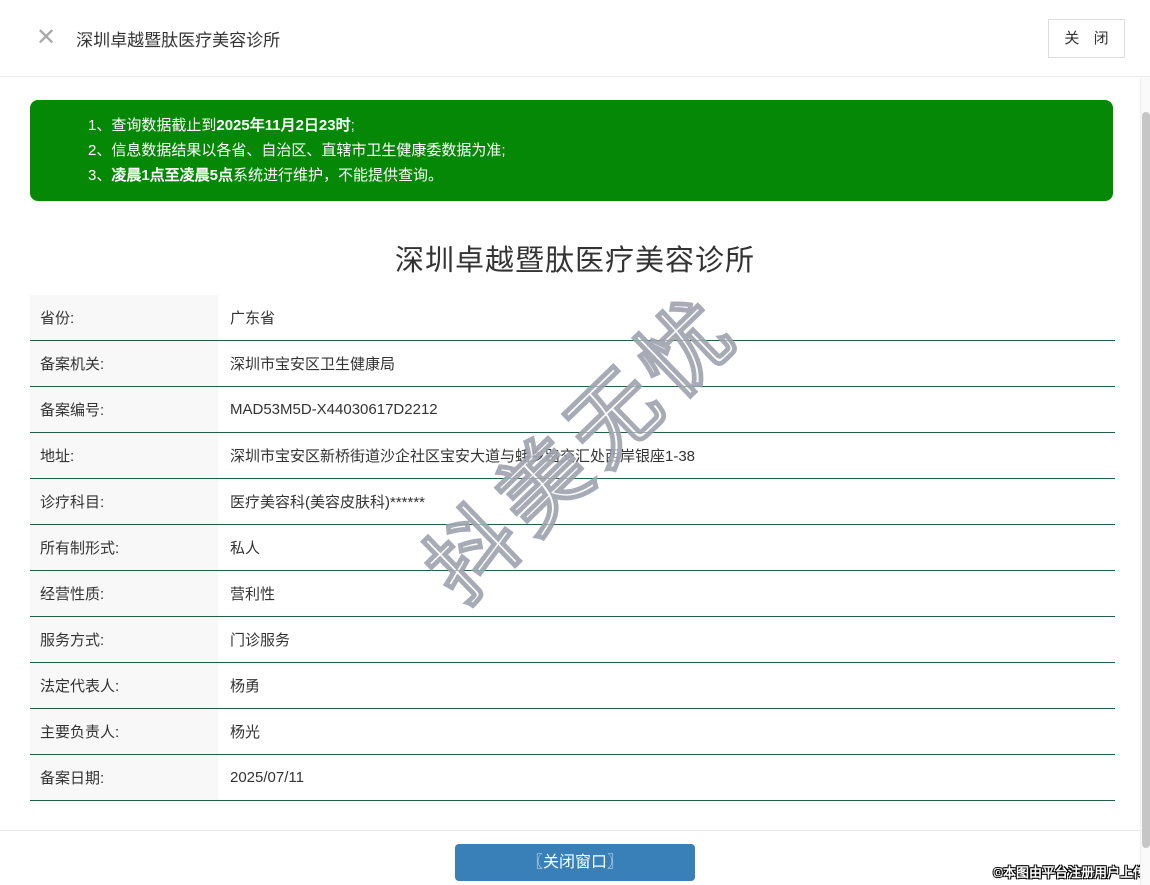 The width and height of the screenshot is (1150, 885). Describe the element at coordinates (328, 502) in the screenshot. I see `row-value: 医疗美容科(美容皮肤科)******` at that location.